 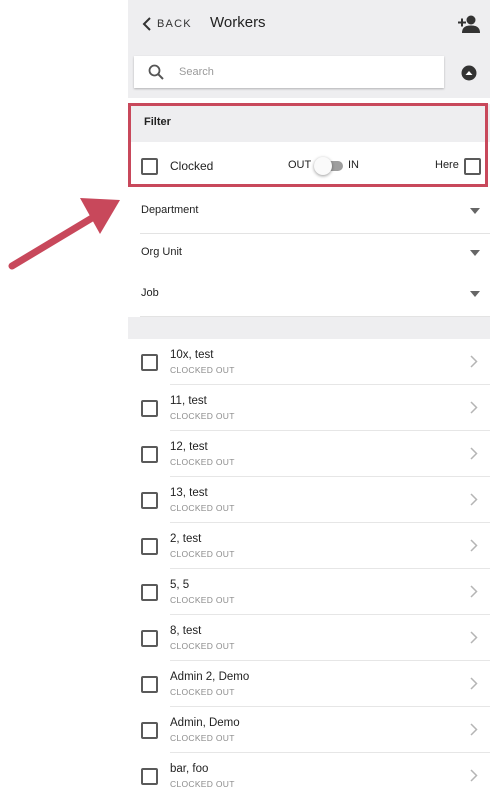 What do you see at coordinates (353, 165) in the screenshot?
I see `toggle-in-label: IN` at bounding box center [353, 165].